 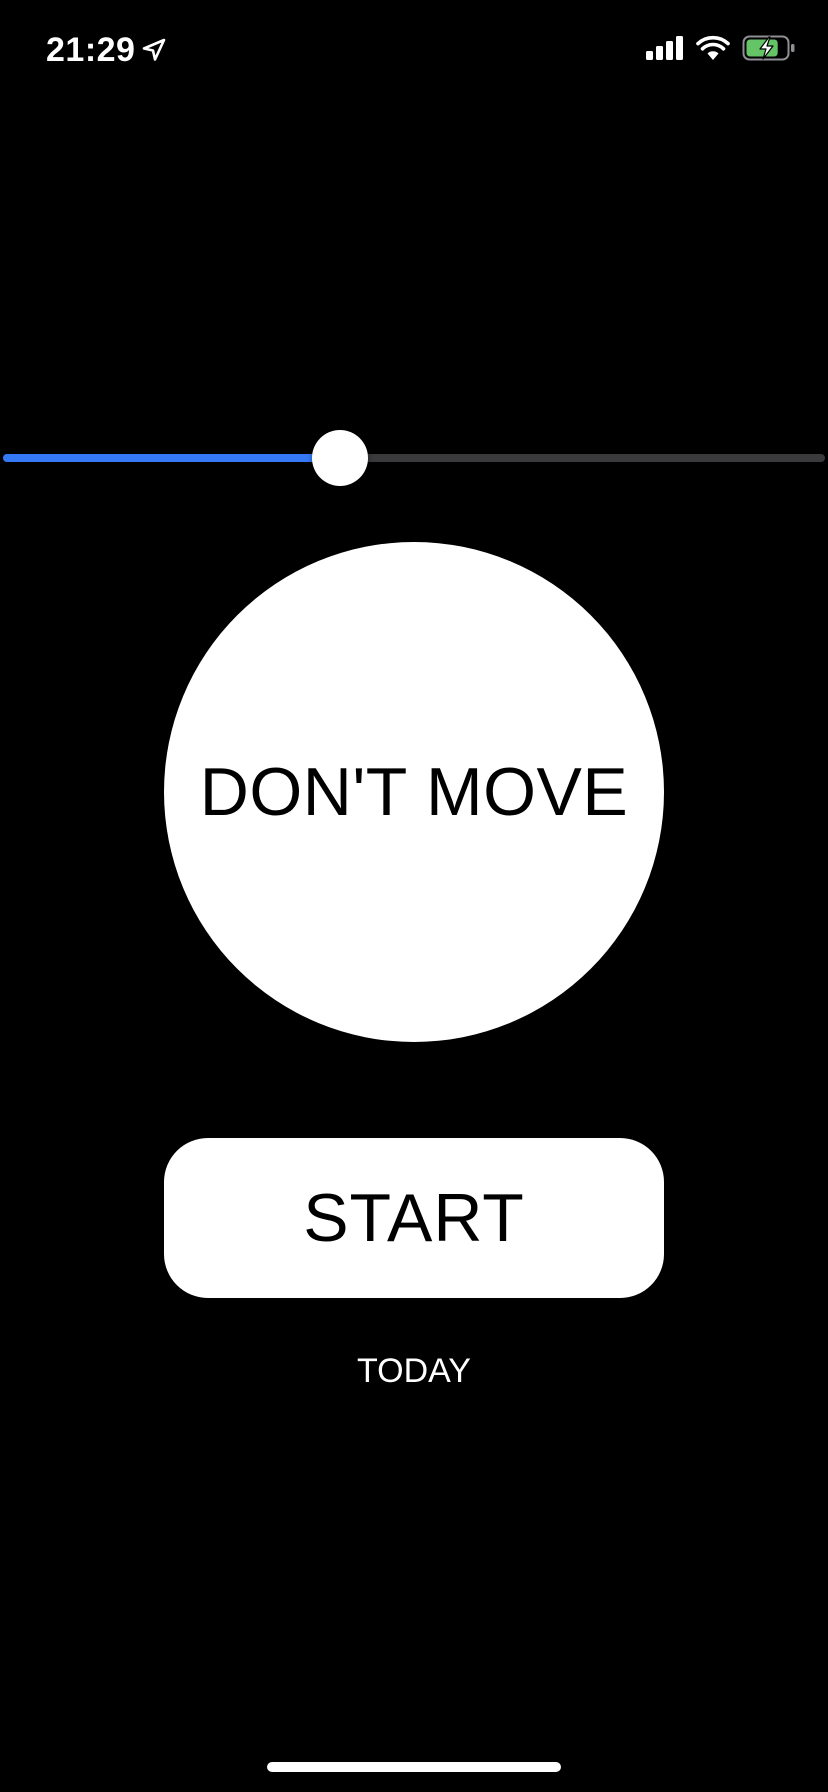 What do you see at coordinates (713, 50) in the screenshot?
I see `wifi-icon` at bounding box center [713, 50].